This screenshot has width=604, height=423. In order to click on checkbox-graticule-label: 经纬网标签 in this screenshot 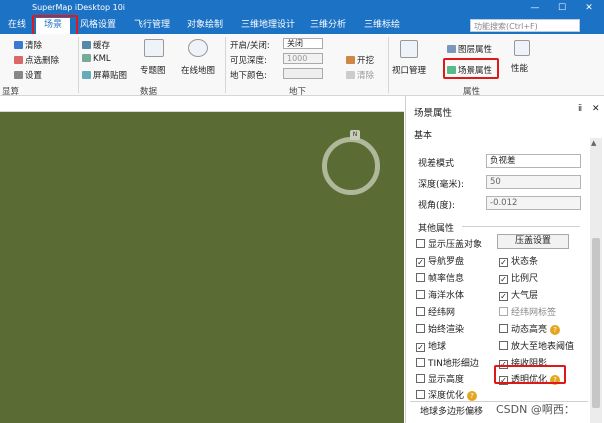, I will do `click(527, 311)`.